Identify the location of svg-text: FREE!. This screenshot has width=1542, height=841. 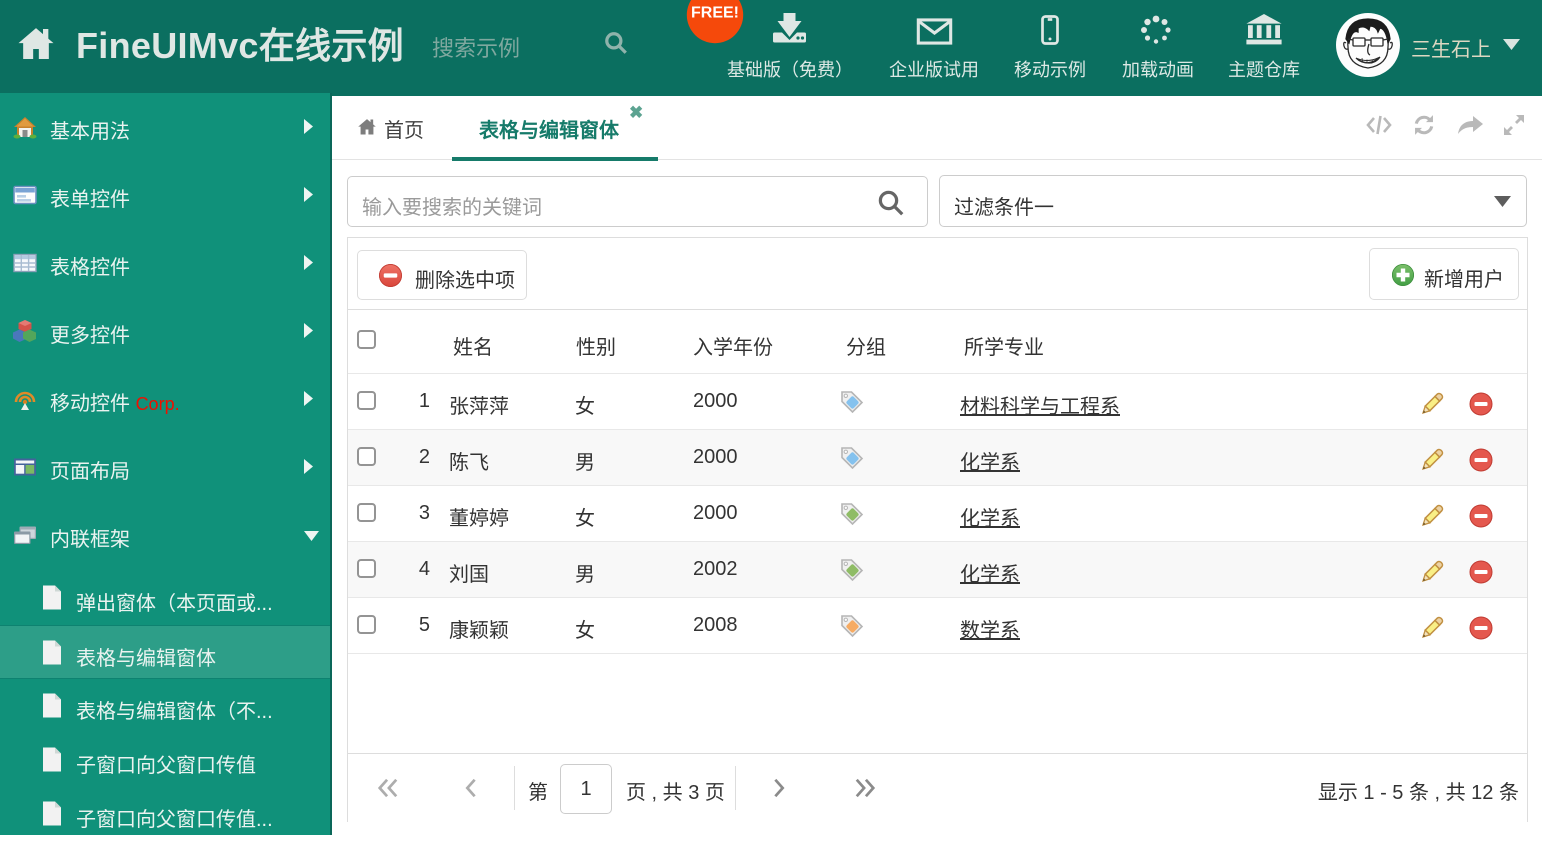
(715, 13).